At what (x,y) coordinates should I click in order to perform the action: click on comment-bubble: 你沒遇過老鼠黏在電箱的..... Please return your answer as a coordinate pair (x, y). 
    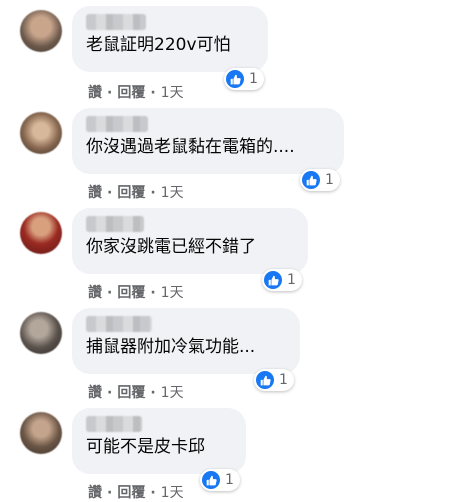
    Looking at the image, I should click on (208, 141).